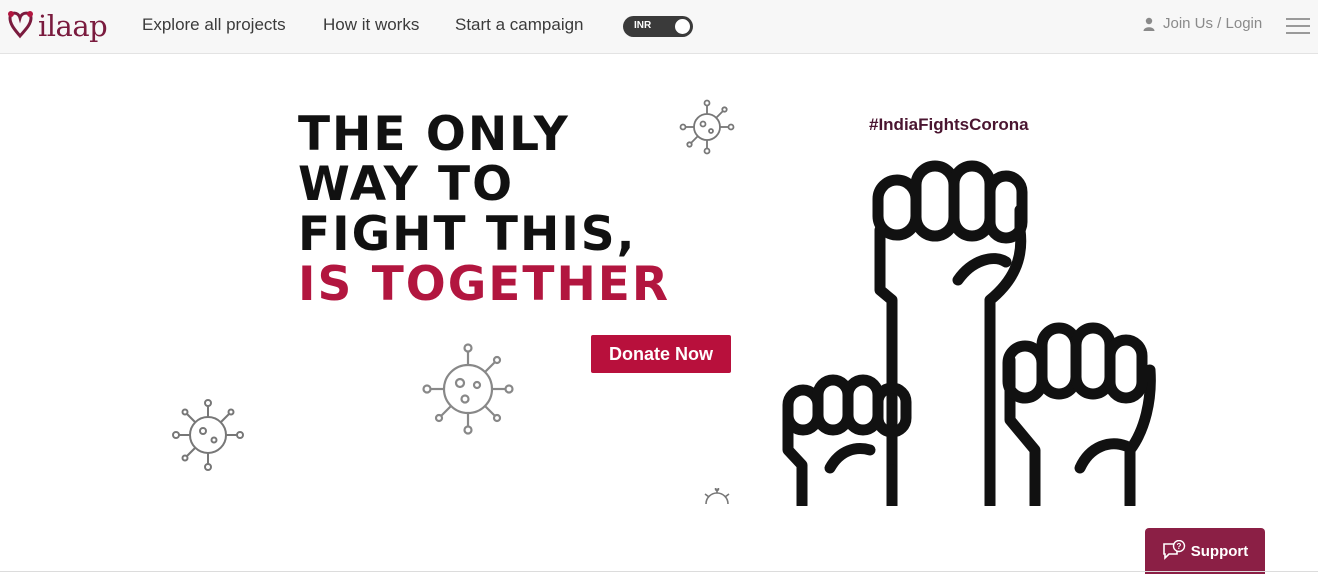  What do you see at coordinates (214, 25) in the screenshot?
I see `nav-explore-projects: Explore all projects` at bounding box center [214, 25].